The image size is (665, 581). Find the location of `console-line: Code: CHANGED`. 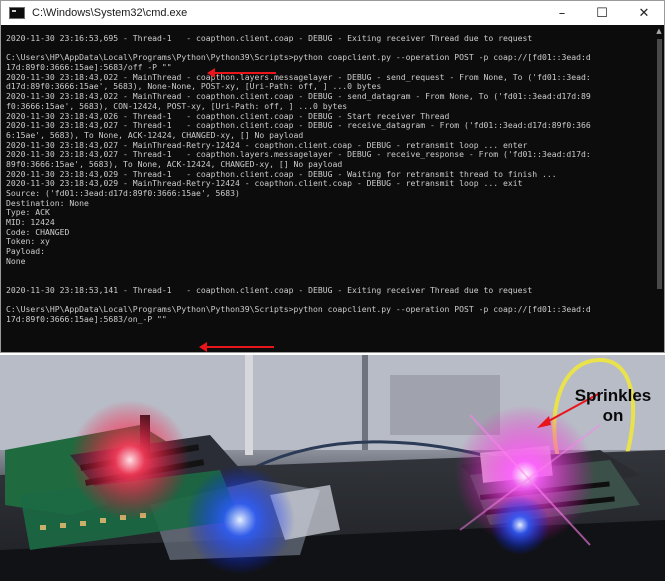

console-line: Code: CHANGED is located at coordinates (38, 231).